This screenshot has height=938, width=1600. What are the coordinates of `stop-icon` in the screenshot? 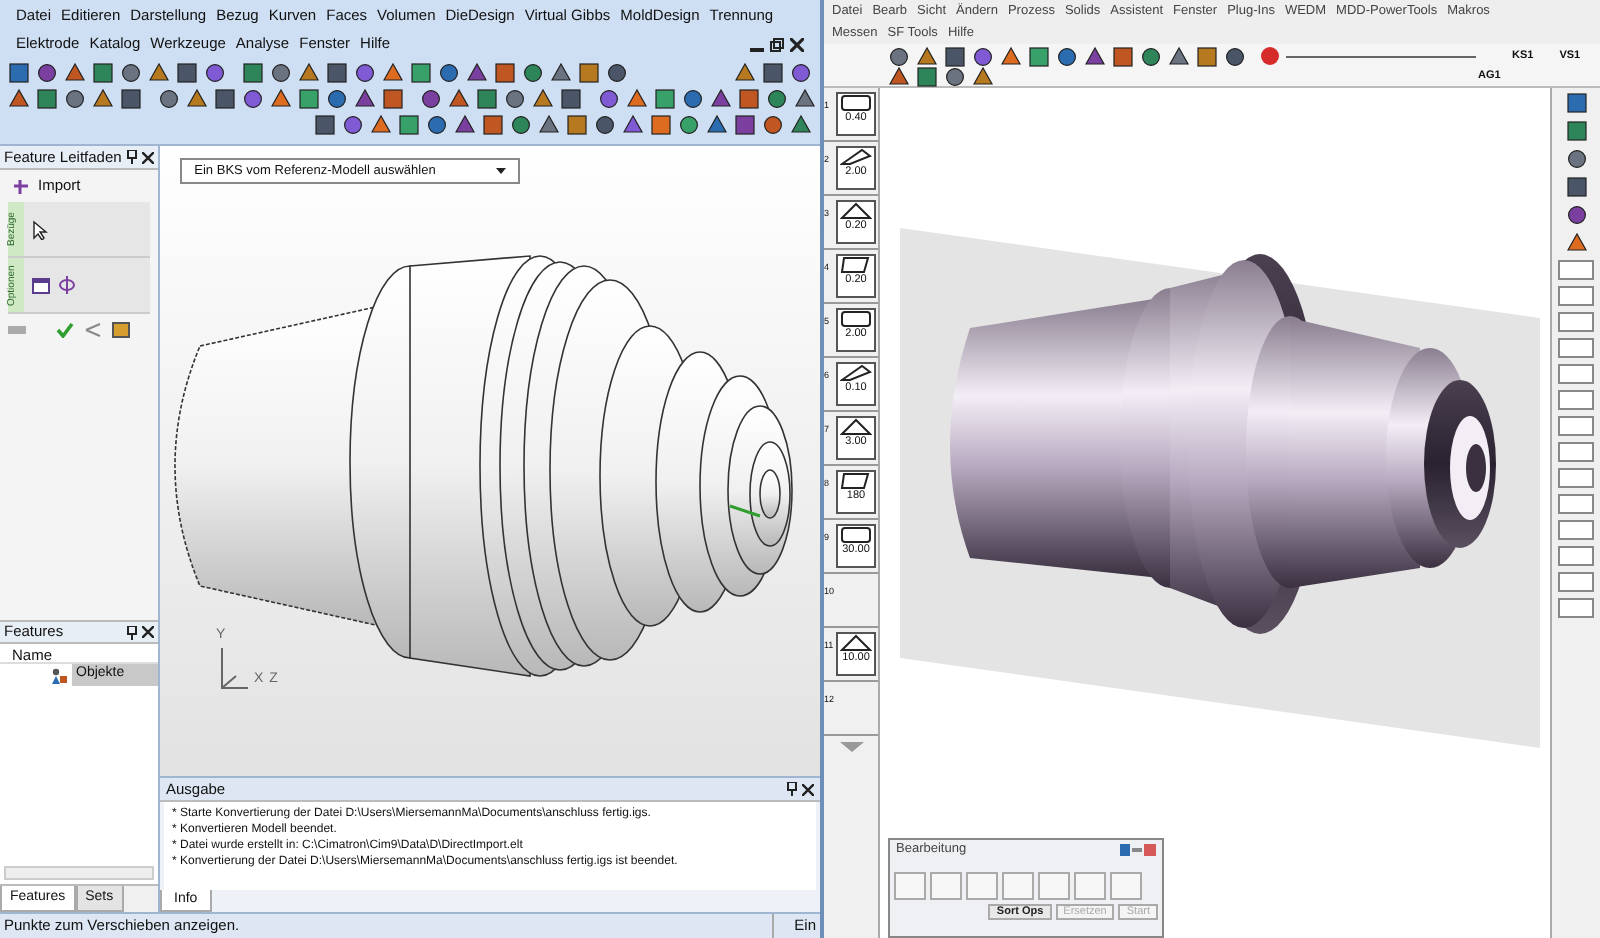 It's located at (1270, 56).